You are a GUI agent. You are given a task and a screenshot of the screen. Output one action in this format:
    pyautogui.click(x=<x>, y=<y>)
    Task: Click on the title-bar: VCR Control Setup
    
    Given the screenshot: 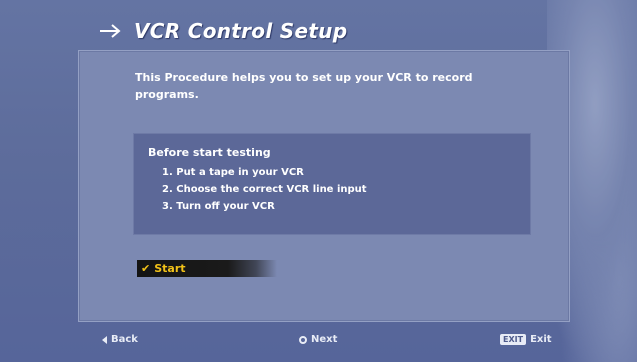 What is the action you would take?
    pyautogui.click(x=222, y=31)
    